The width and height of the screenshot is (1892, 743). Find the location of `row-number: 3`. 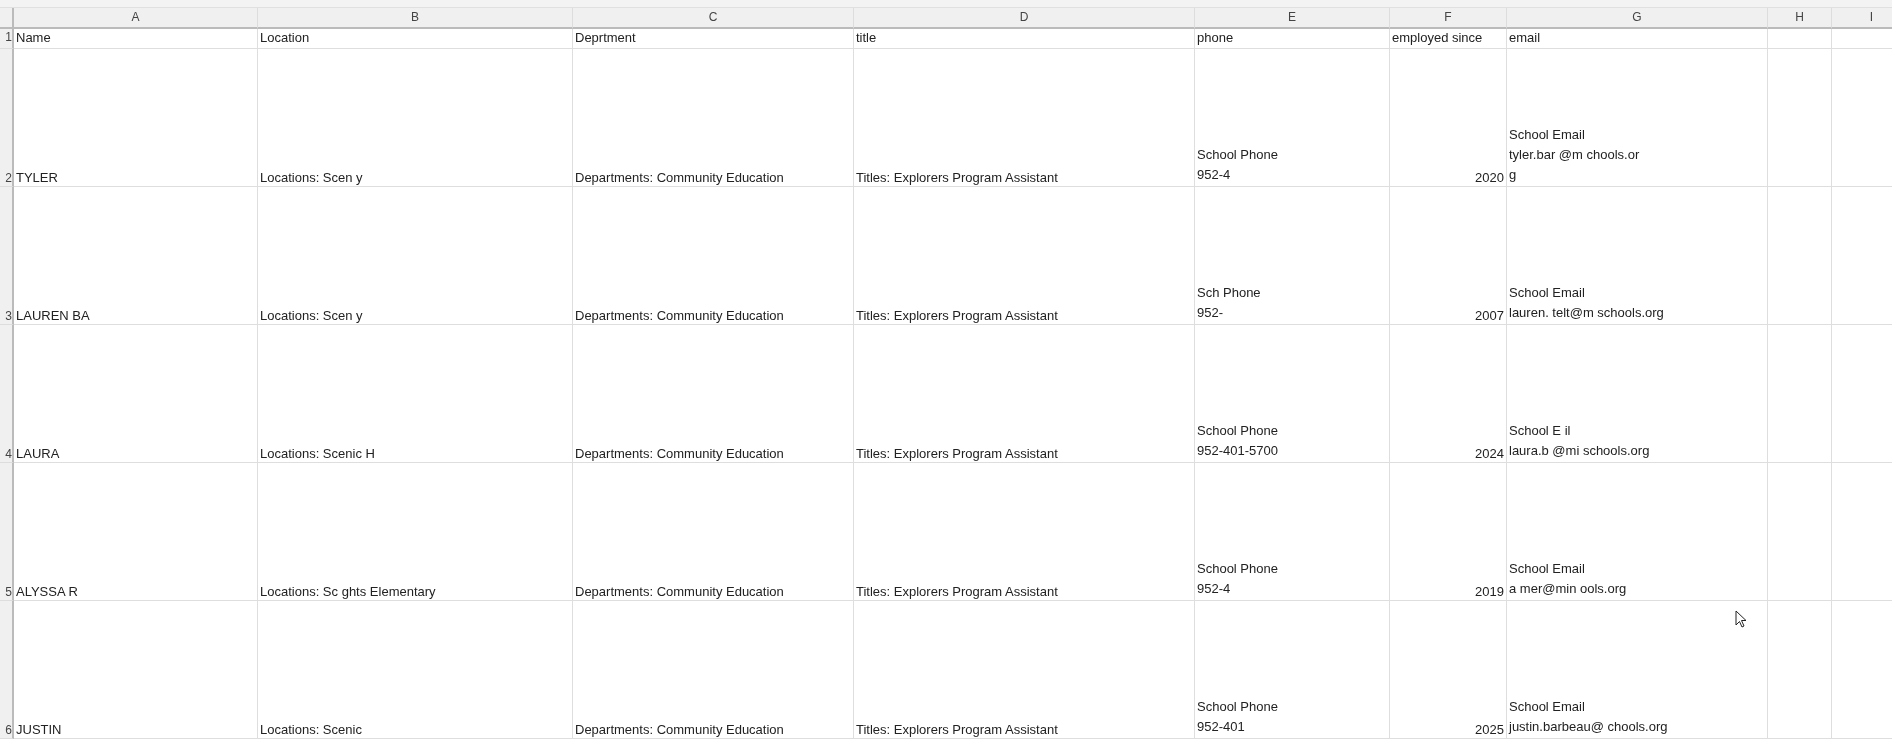

row-number: 3 is located at coordinates (8, 316).